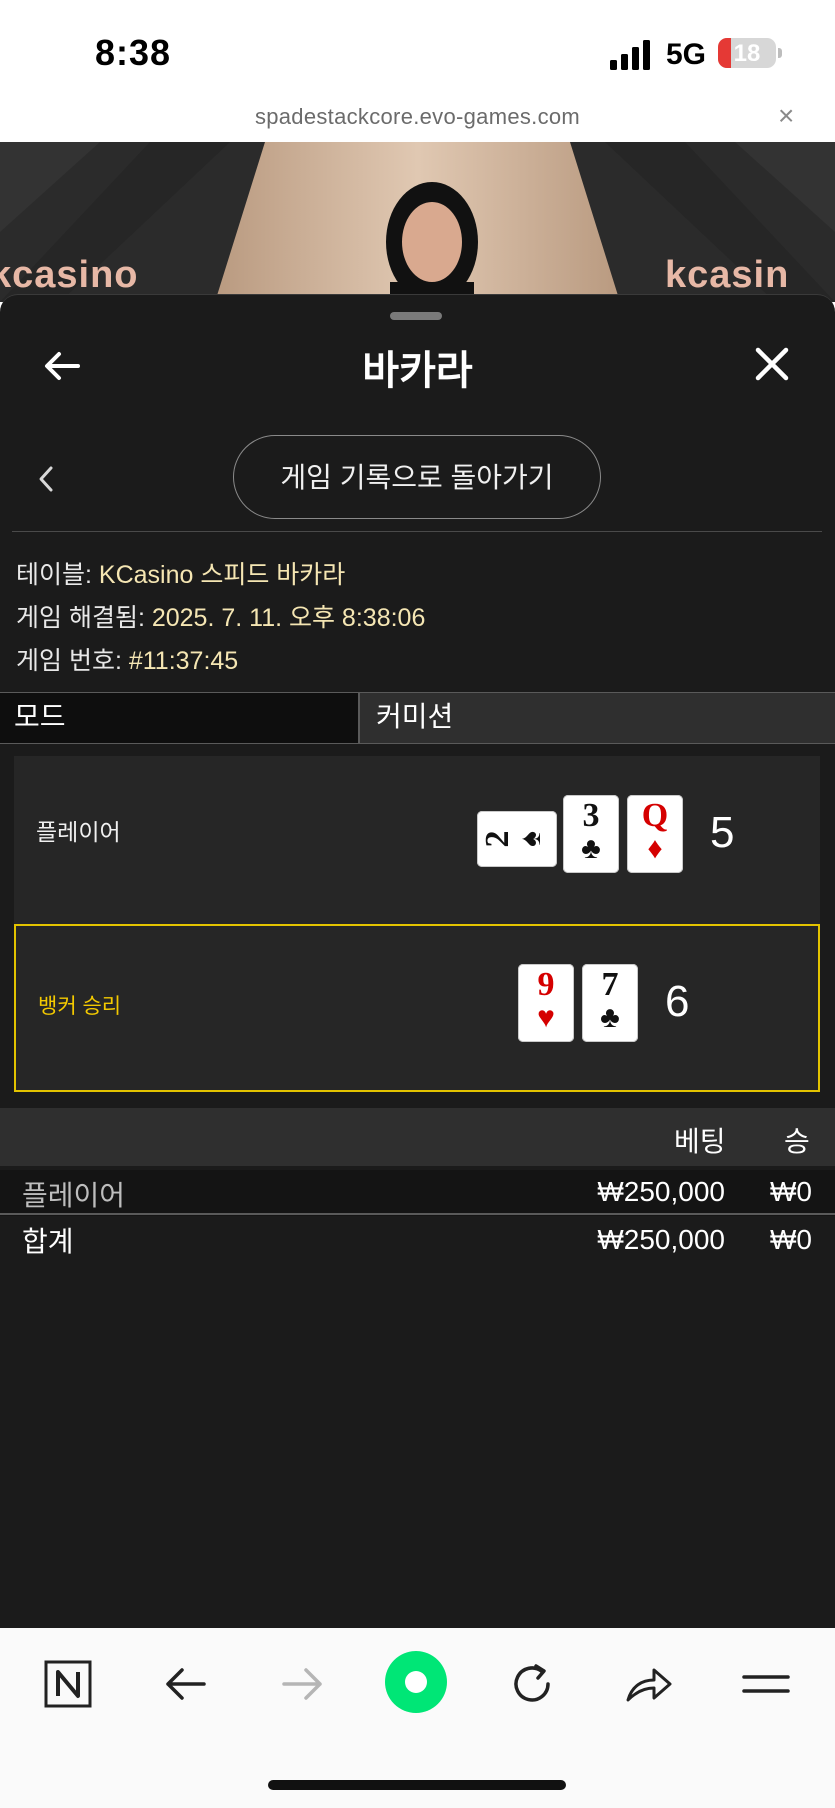 This screenshot has width=835, height=1808. Describe the element at coordinates (786, 116) in the screenshot. I see `url-close-icon: ×` at that location.